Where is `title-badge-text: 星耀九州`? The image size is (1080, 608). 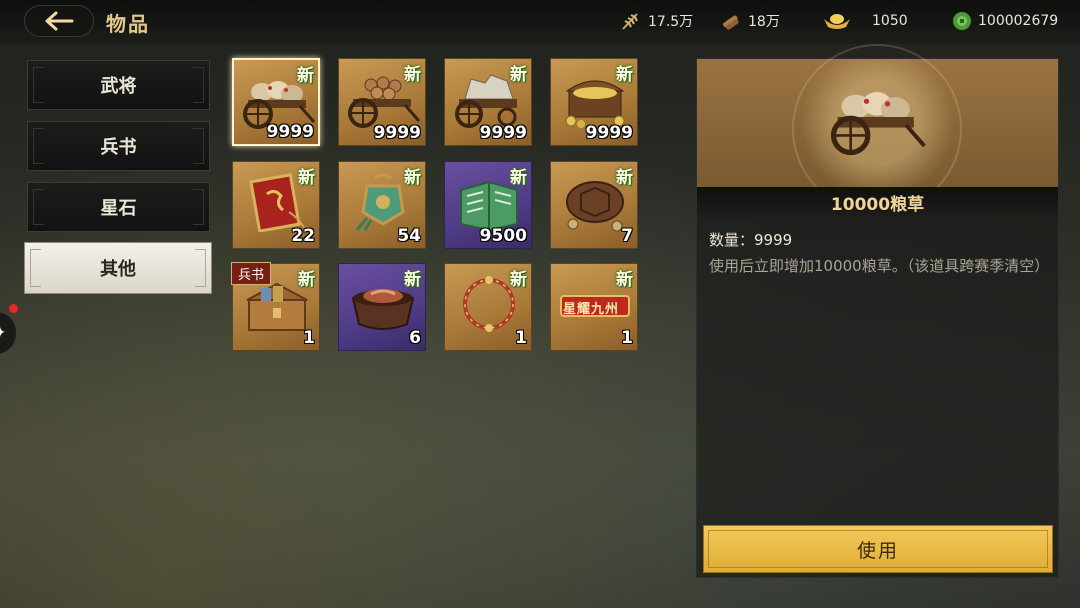
title-badge-text: 星耀九州 is located at coordinates (591, 309).